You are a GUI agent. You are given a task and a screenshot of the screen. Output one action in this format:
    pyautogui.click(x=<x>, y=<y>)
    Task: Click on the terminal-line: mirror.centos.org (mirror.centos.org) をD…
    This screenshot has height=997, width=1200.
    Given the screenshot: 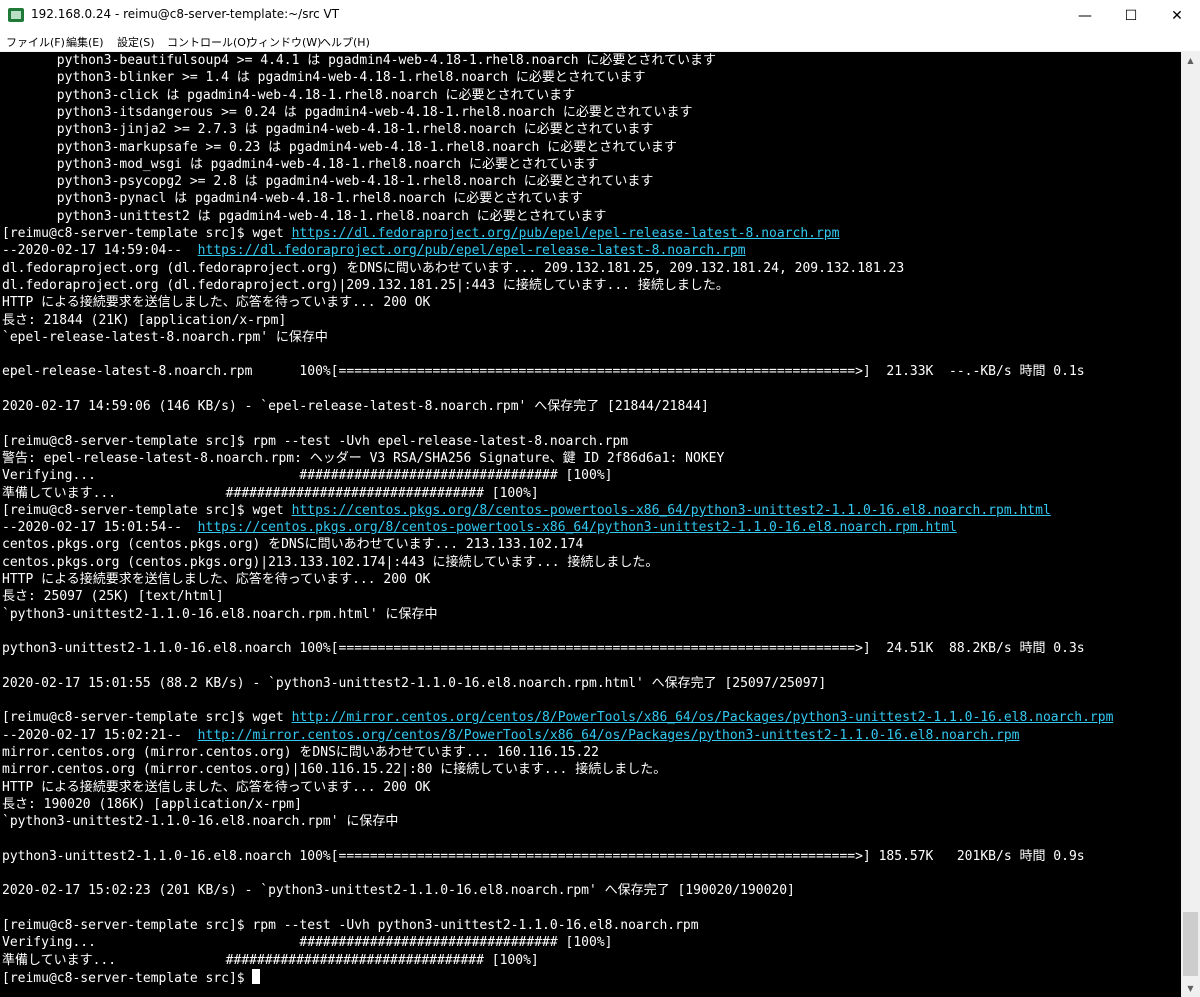 What is the action you would take?
    pyautogui.click(x=300, y=752)
    